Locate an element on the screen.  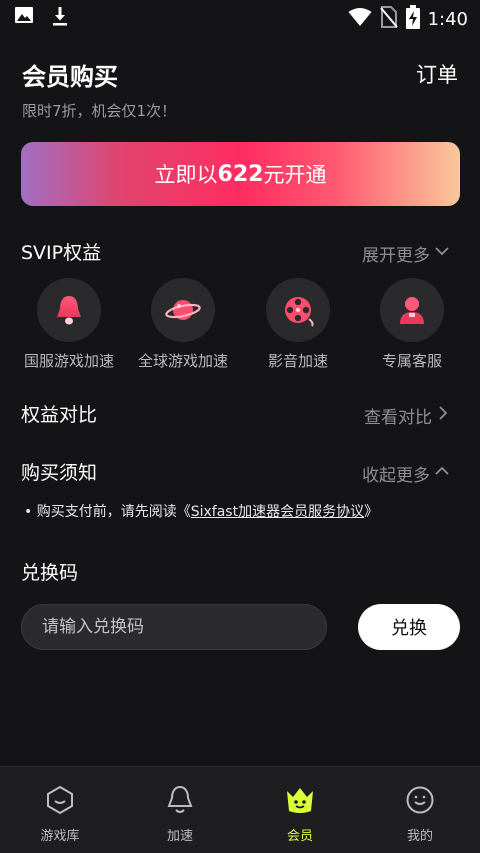
svip-section-title: SVIP权益 is located at coordinates (61, 253).